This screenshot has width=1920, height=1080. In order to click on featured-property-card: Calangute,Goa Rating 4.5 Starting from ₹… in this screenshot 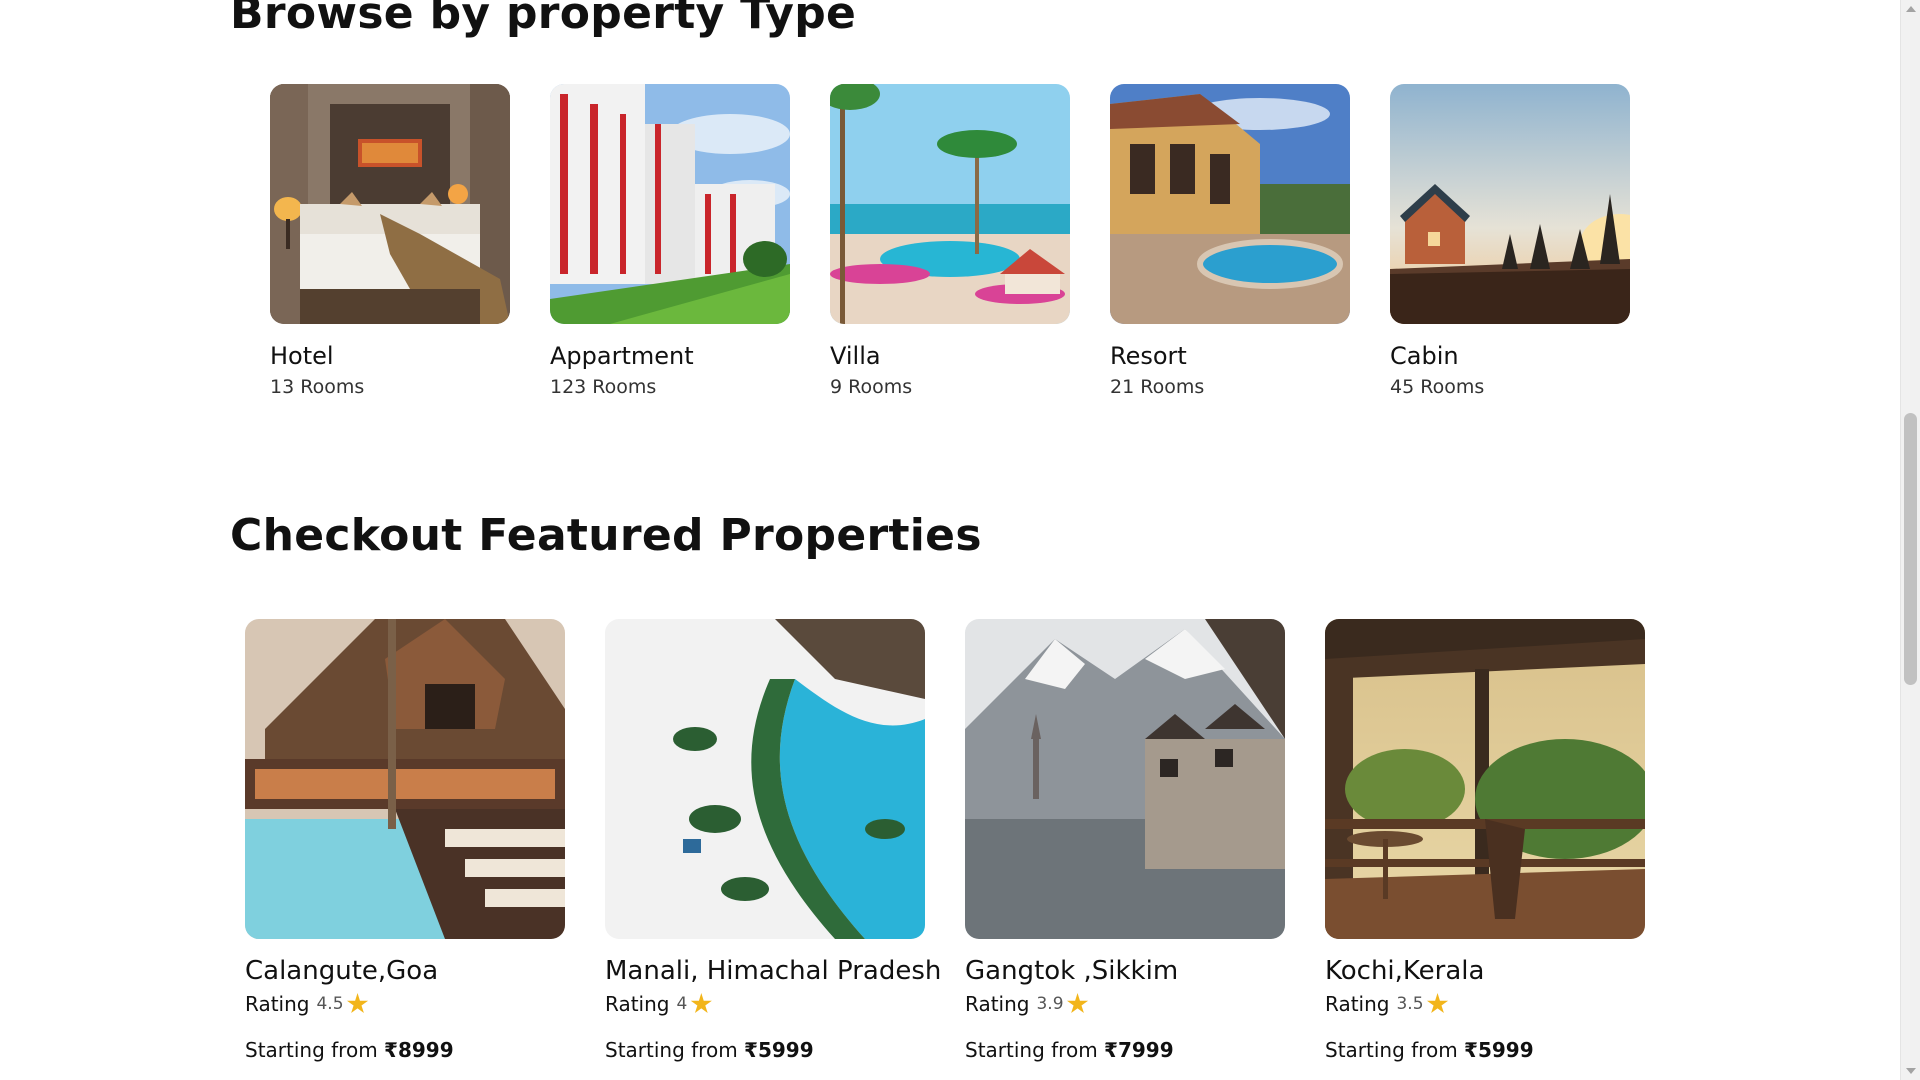, I will do `click(405, 840)`.